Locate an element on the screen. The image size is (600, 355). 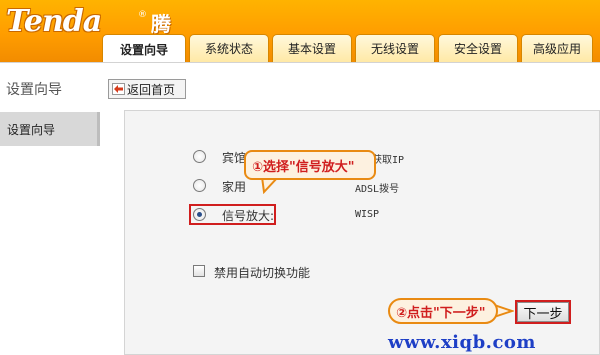
auto-switch-checkbox is located at coordinates (199, 271).